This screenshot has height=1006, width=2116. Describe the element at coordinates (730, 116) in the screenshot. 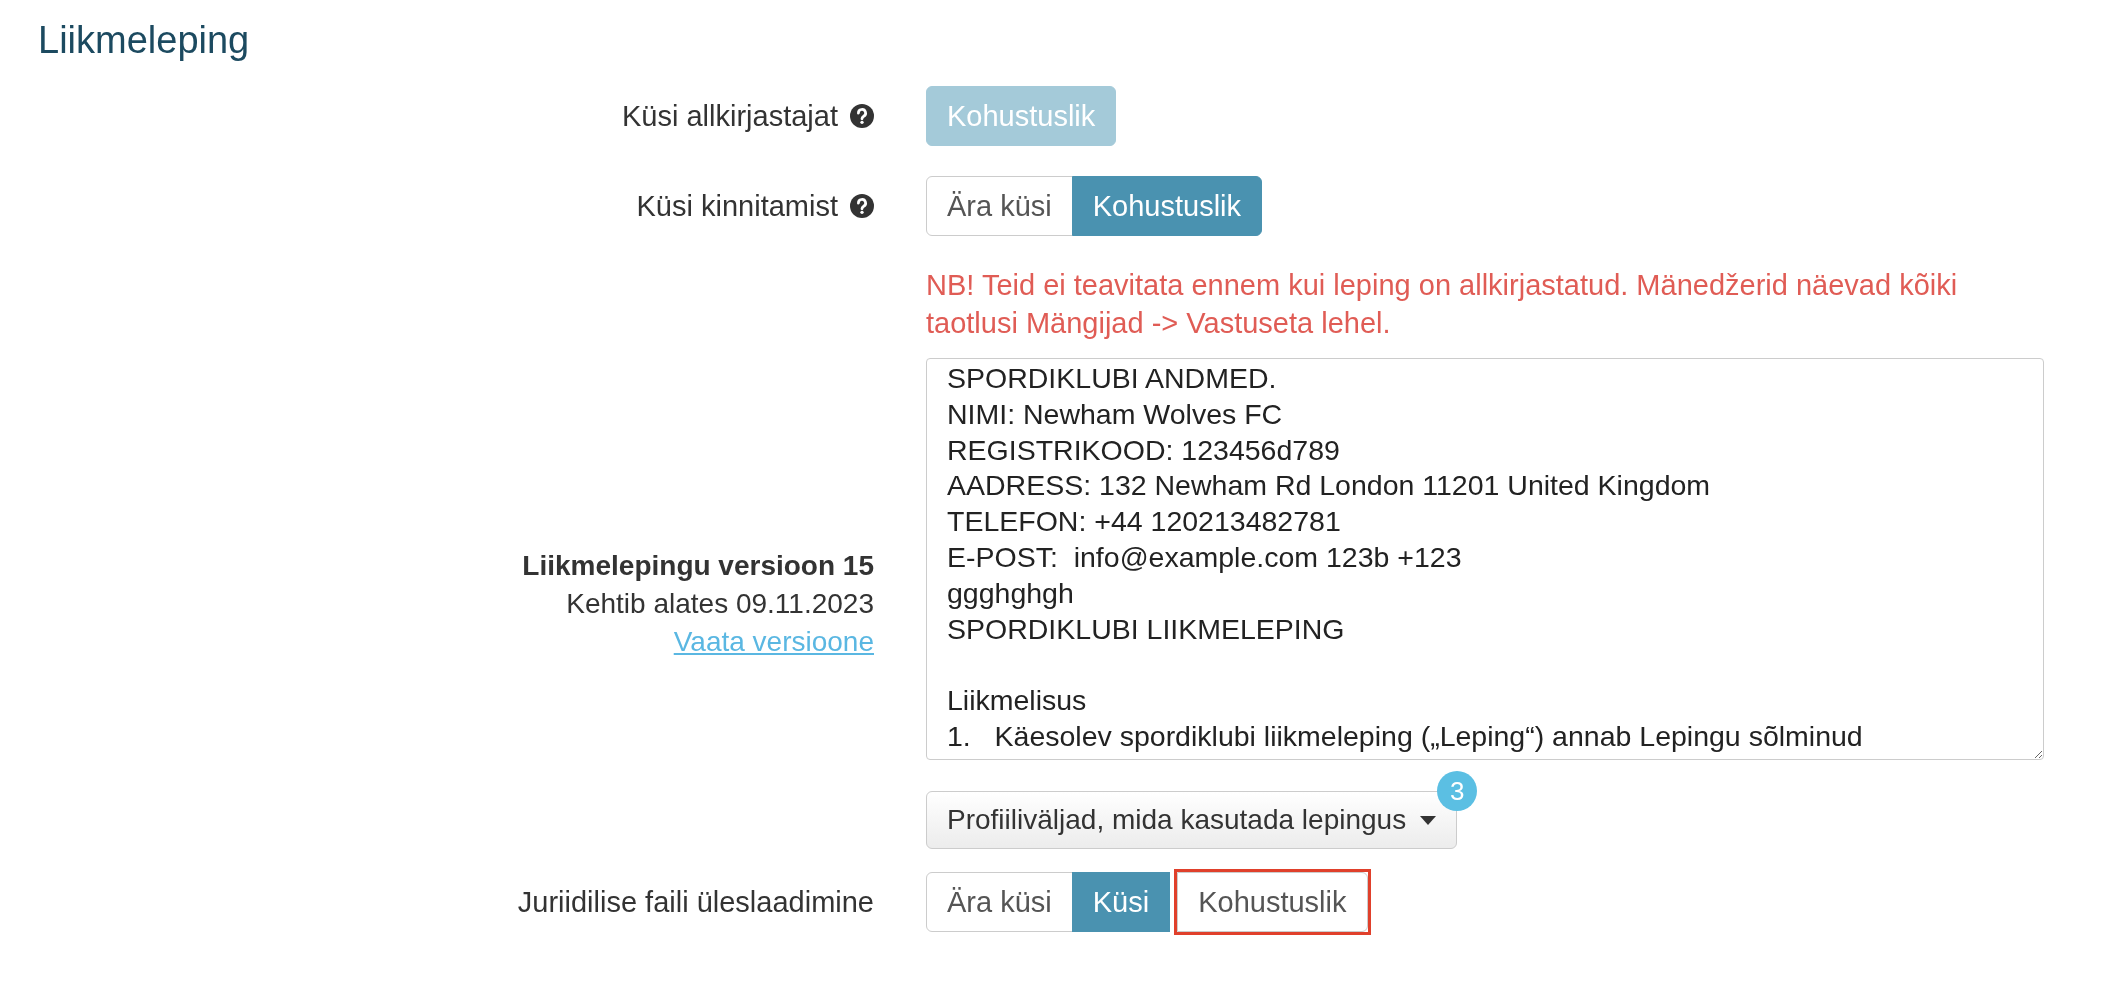

I see `field-label: Küsi allkirjastajat` at that location.